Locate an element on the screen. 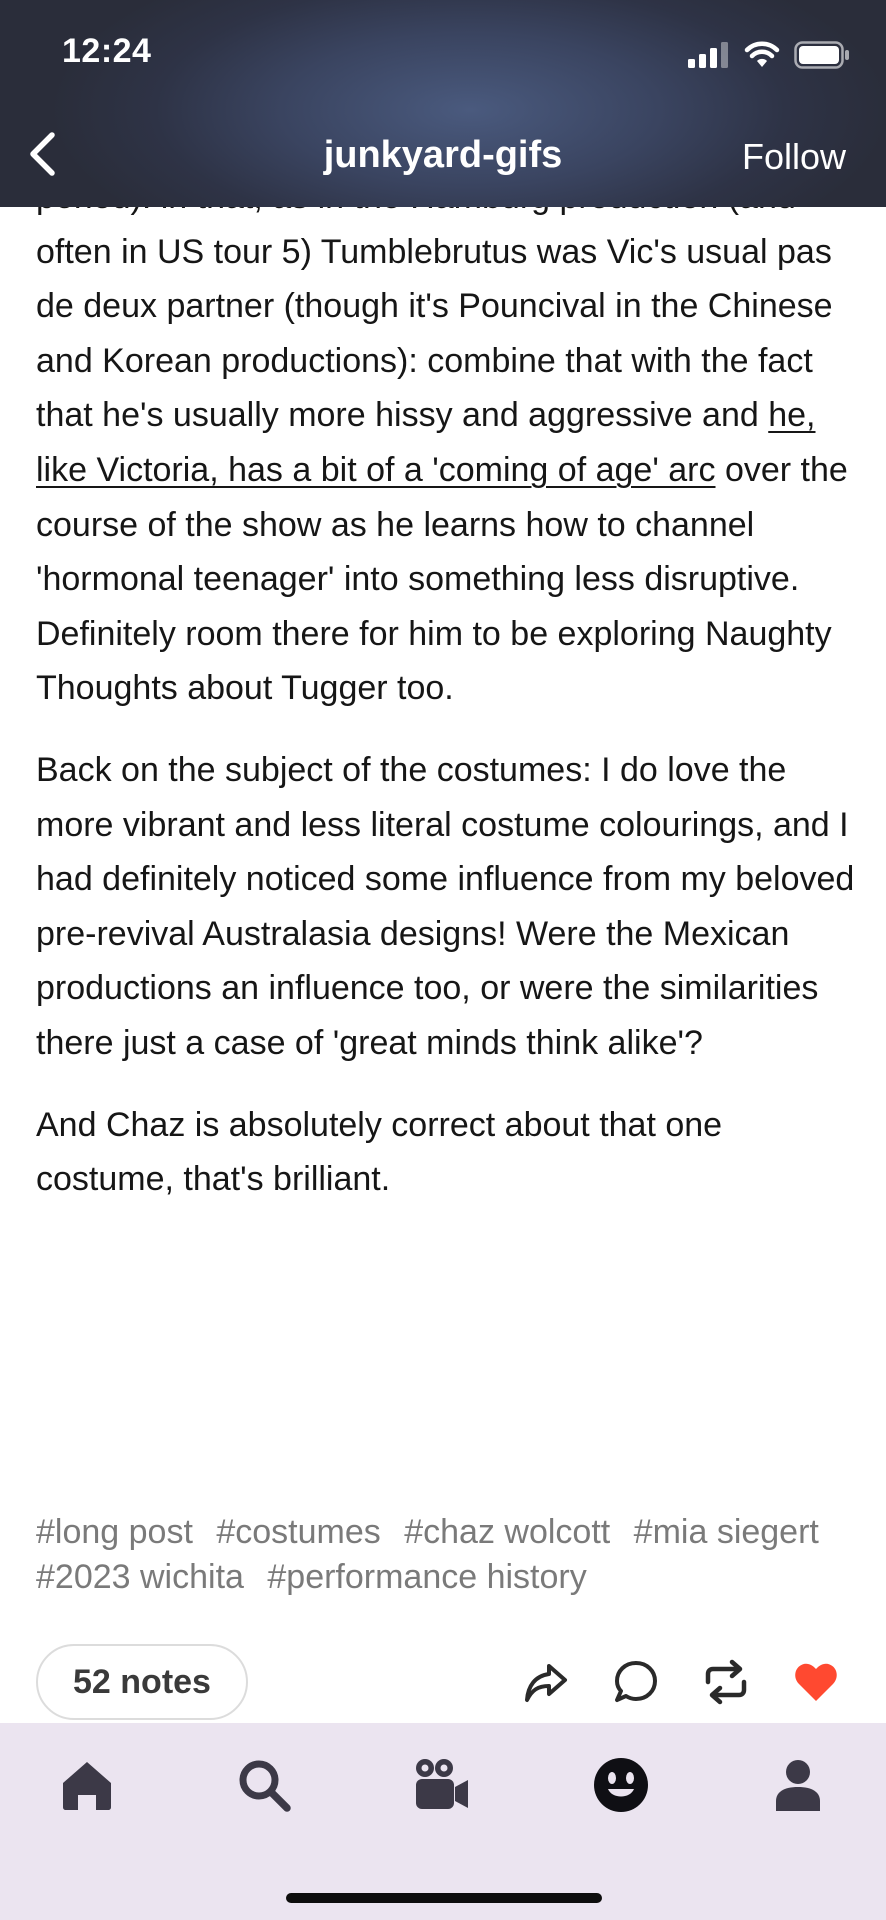 The height and width of the screenshot is (1920, 886). tab-video is located at coordinates (441, 1785).